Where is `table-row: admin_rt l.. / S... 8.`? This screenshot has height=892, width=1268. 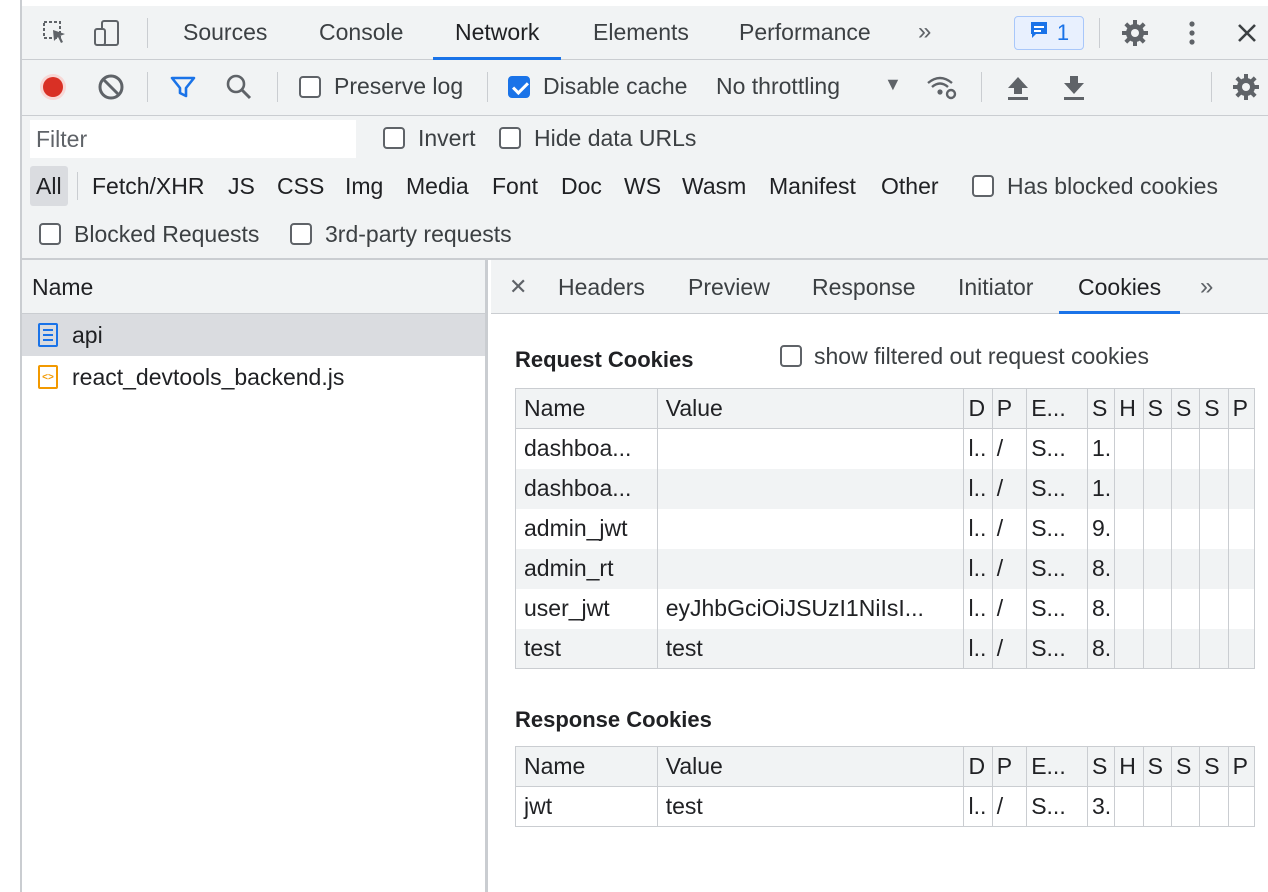
table-row: admin_rt l.. / S... 8. is located at coordinates (885, 568).